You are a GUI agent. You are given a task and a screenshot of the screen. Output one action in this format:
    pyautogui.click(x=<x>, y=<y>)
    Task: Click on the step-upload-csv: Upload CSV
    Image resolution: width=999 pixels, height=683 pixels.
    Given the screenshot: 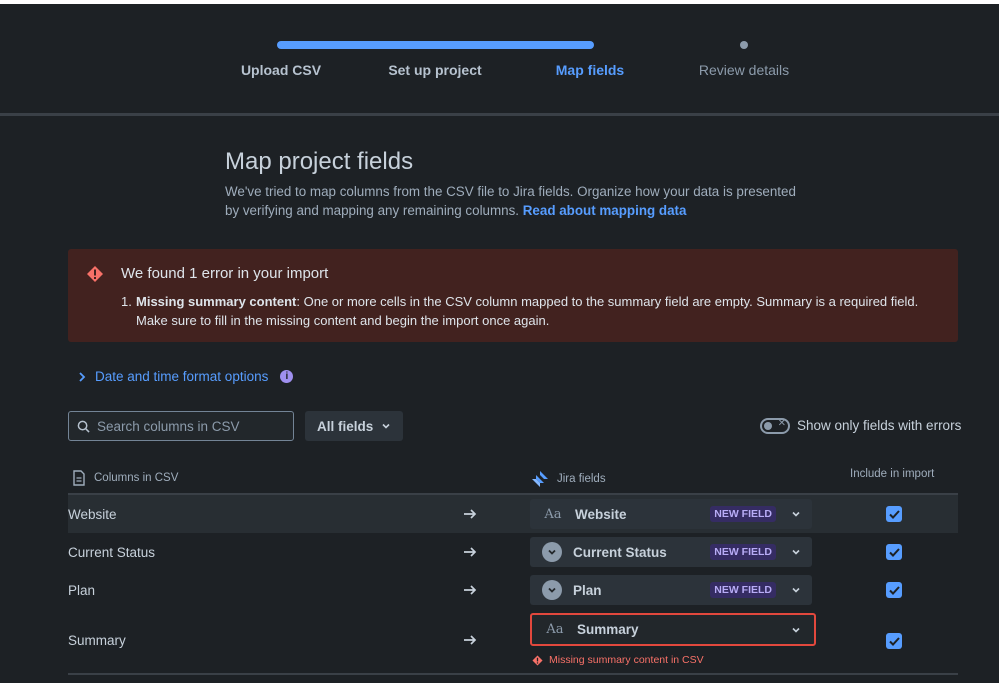 What is the action you would take?
    pyautogui.click(x=281, y=70)
    